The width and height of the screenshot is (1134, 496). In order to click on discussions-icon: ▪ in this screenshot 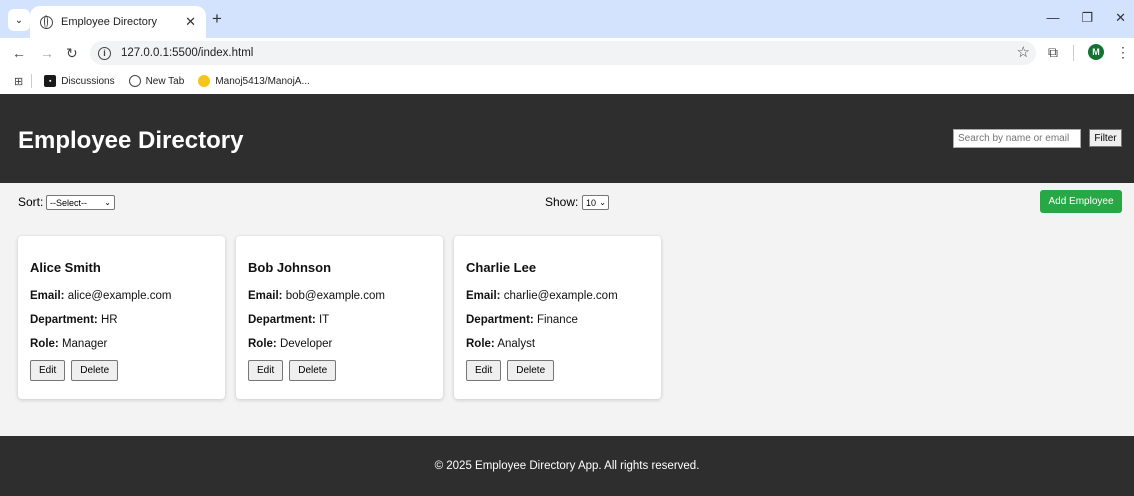, I will do `click(50, 81)`.